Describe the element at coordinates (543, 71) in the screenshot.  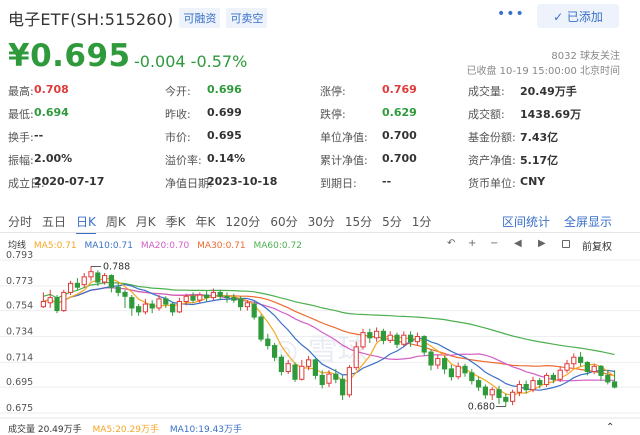
I see `market-status: 已收盘 10-19 15:00:00 北京时间` at that location.